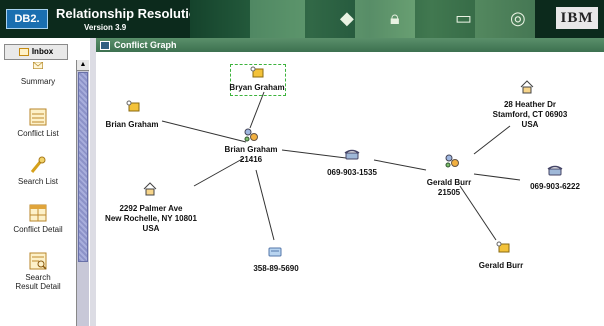  What do you see at coordinates (130, 13) in the screenshot?
I see `app-title: Relationship Resolution` at bounding box center [130, 13].